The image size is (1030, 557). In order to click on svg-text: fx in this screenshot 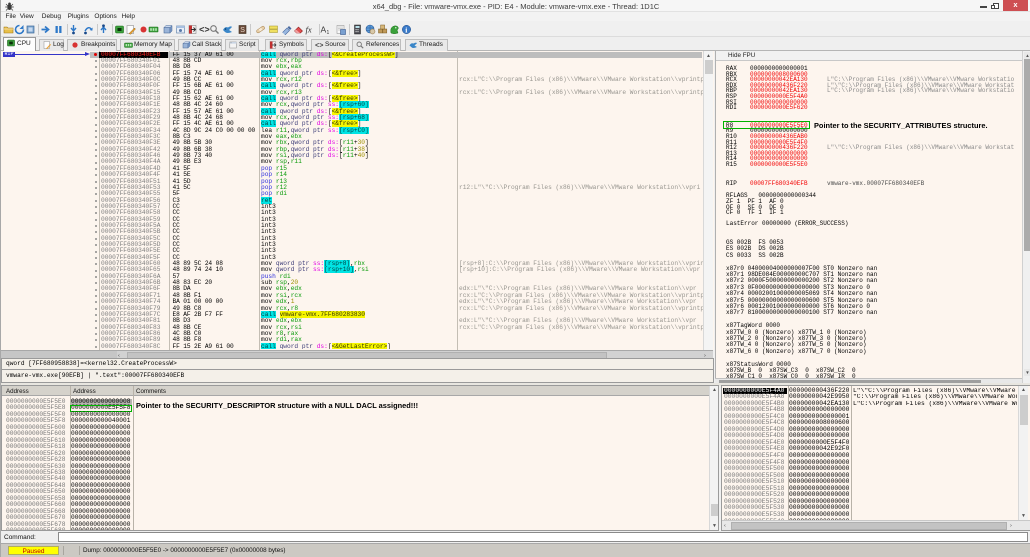, I will do `click(308, 30)`.